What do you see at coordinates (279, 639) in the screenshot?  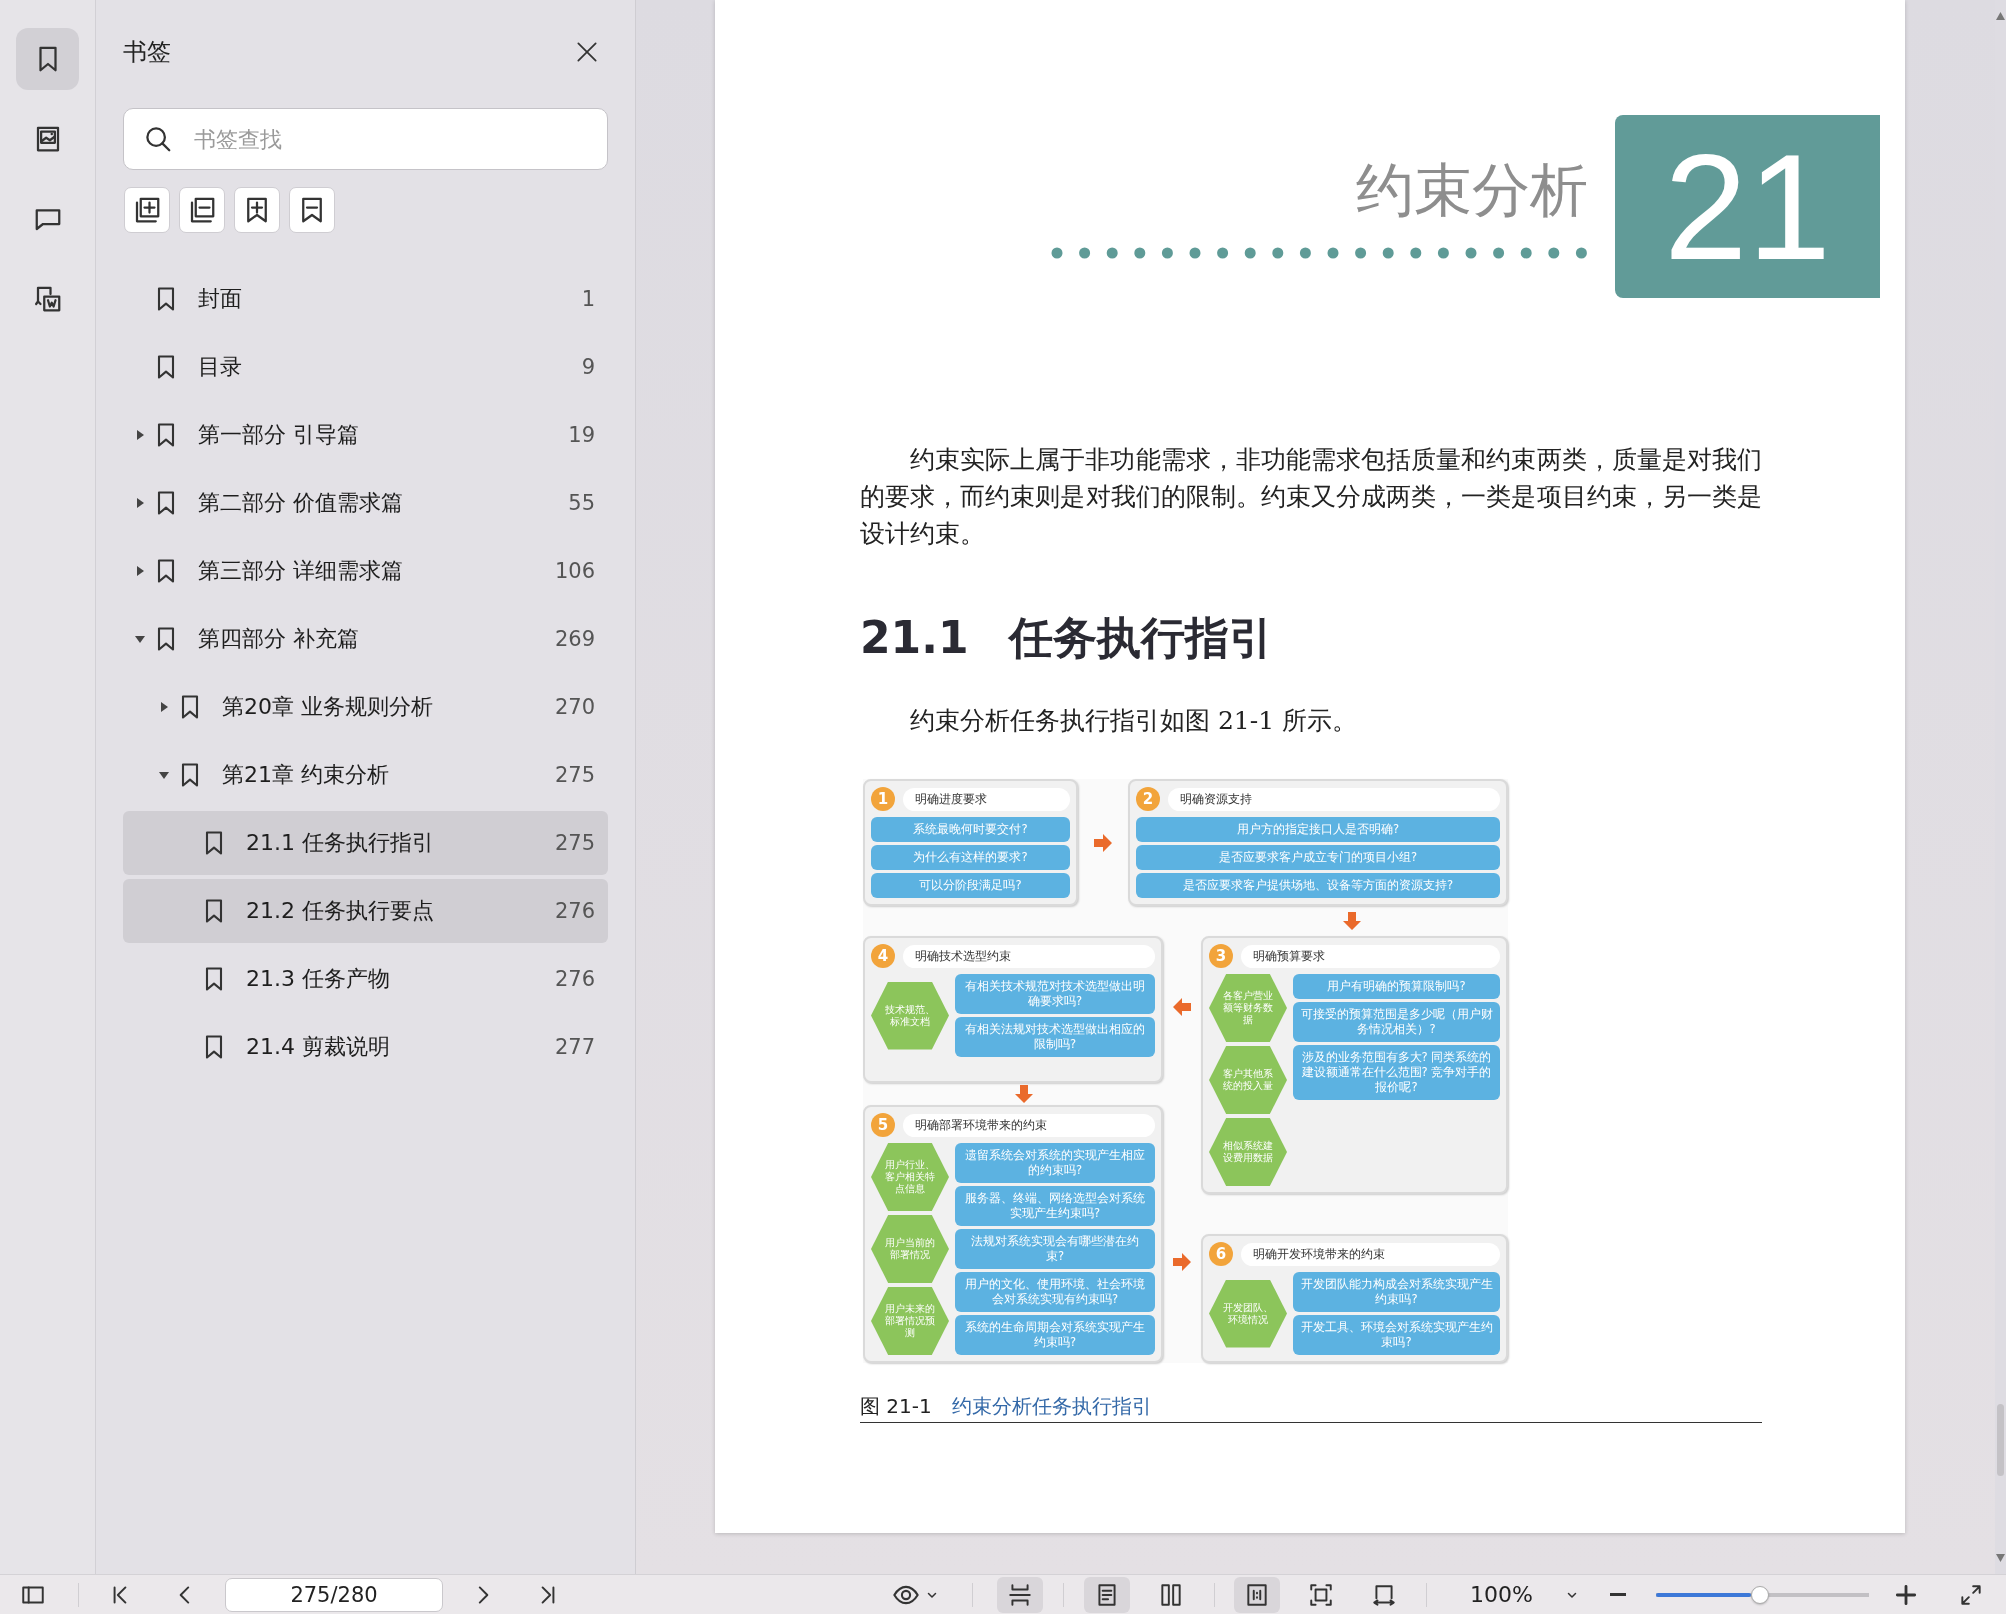 I see `bookmark-label: 第四部分 补充篇` at bounding box center [279, 639].